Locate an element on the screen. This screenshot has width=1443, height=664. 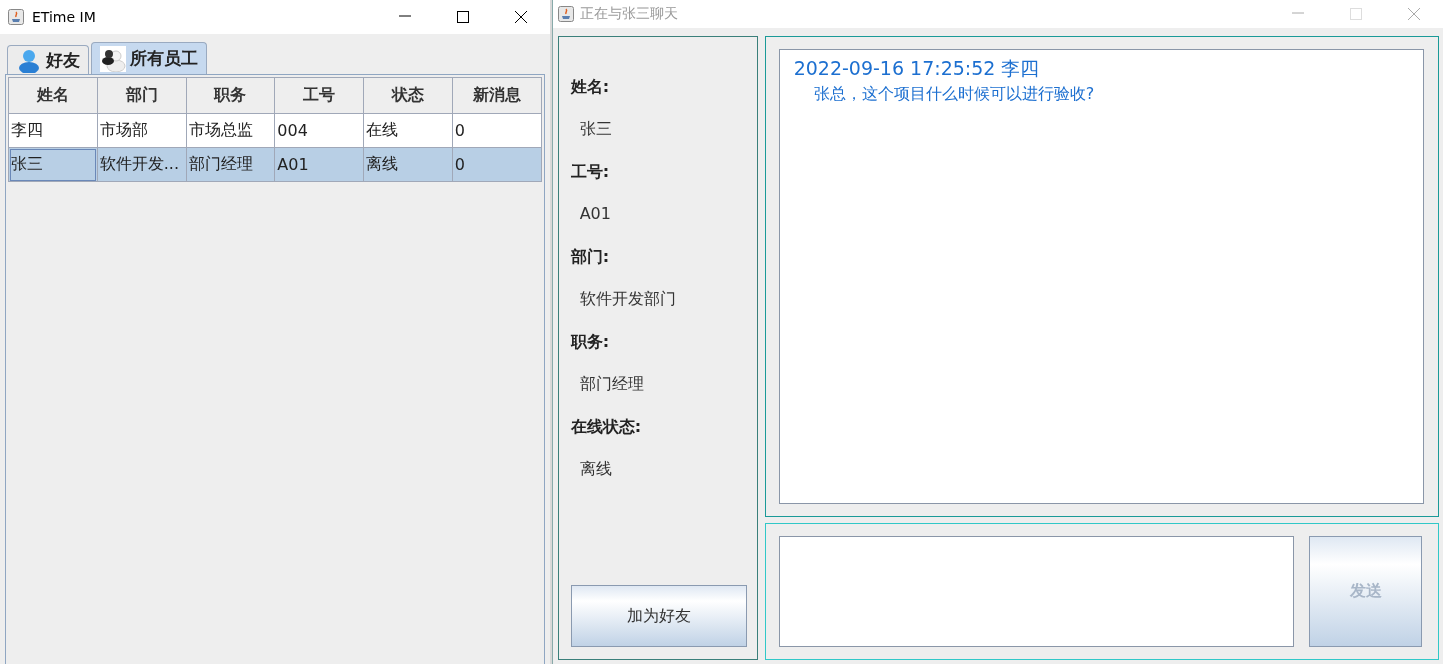
field-value: 部门经理 is located at coordinates (611, 384).